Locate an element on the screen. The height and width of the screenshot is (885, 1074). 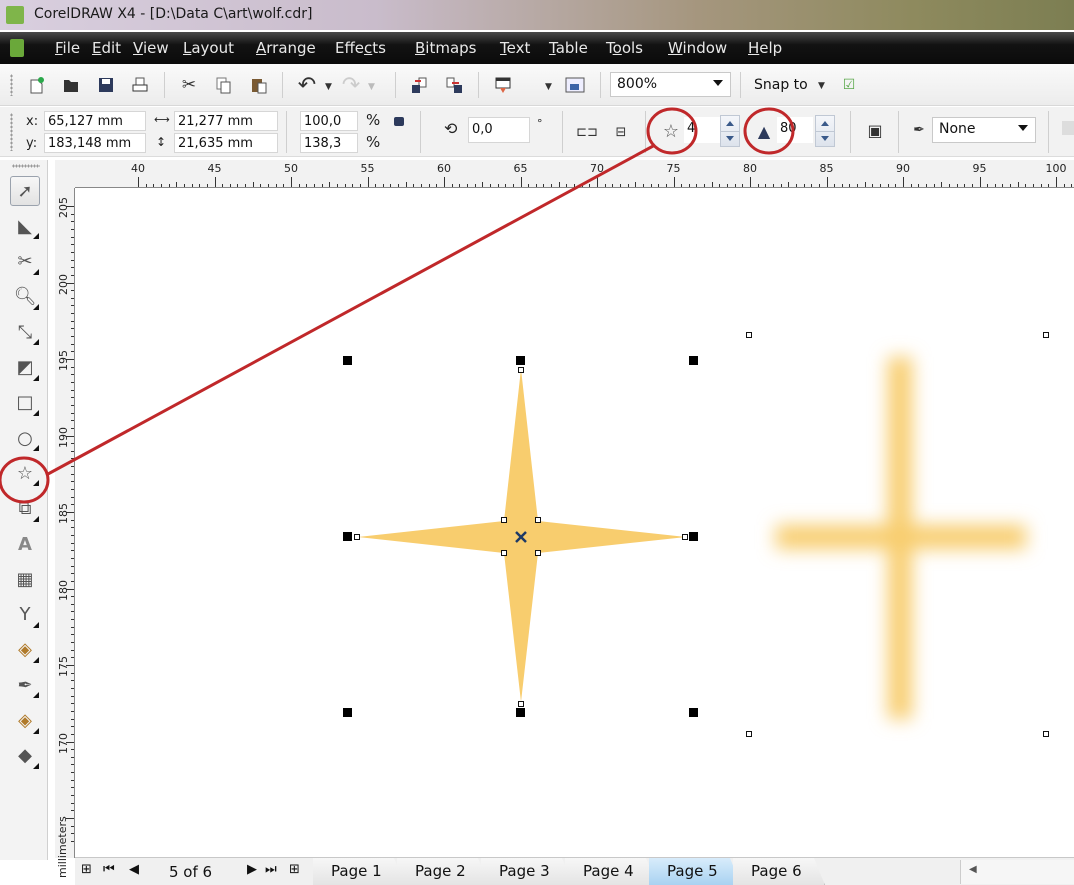
scale-y-field: 138,3 is located at coordinates (329, 143).